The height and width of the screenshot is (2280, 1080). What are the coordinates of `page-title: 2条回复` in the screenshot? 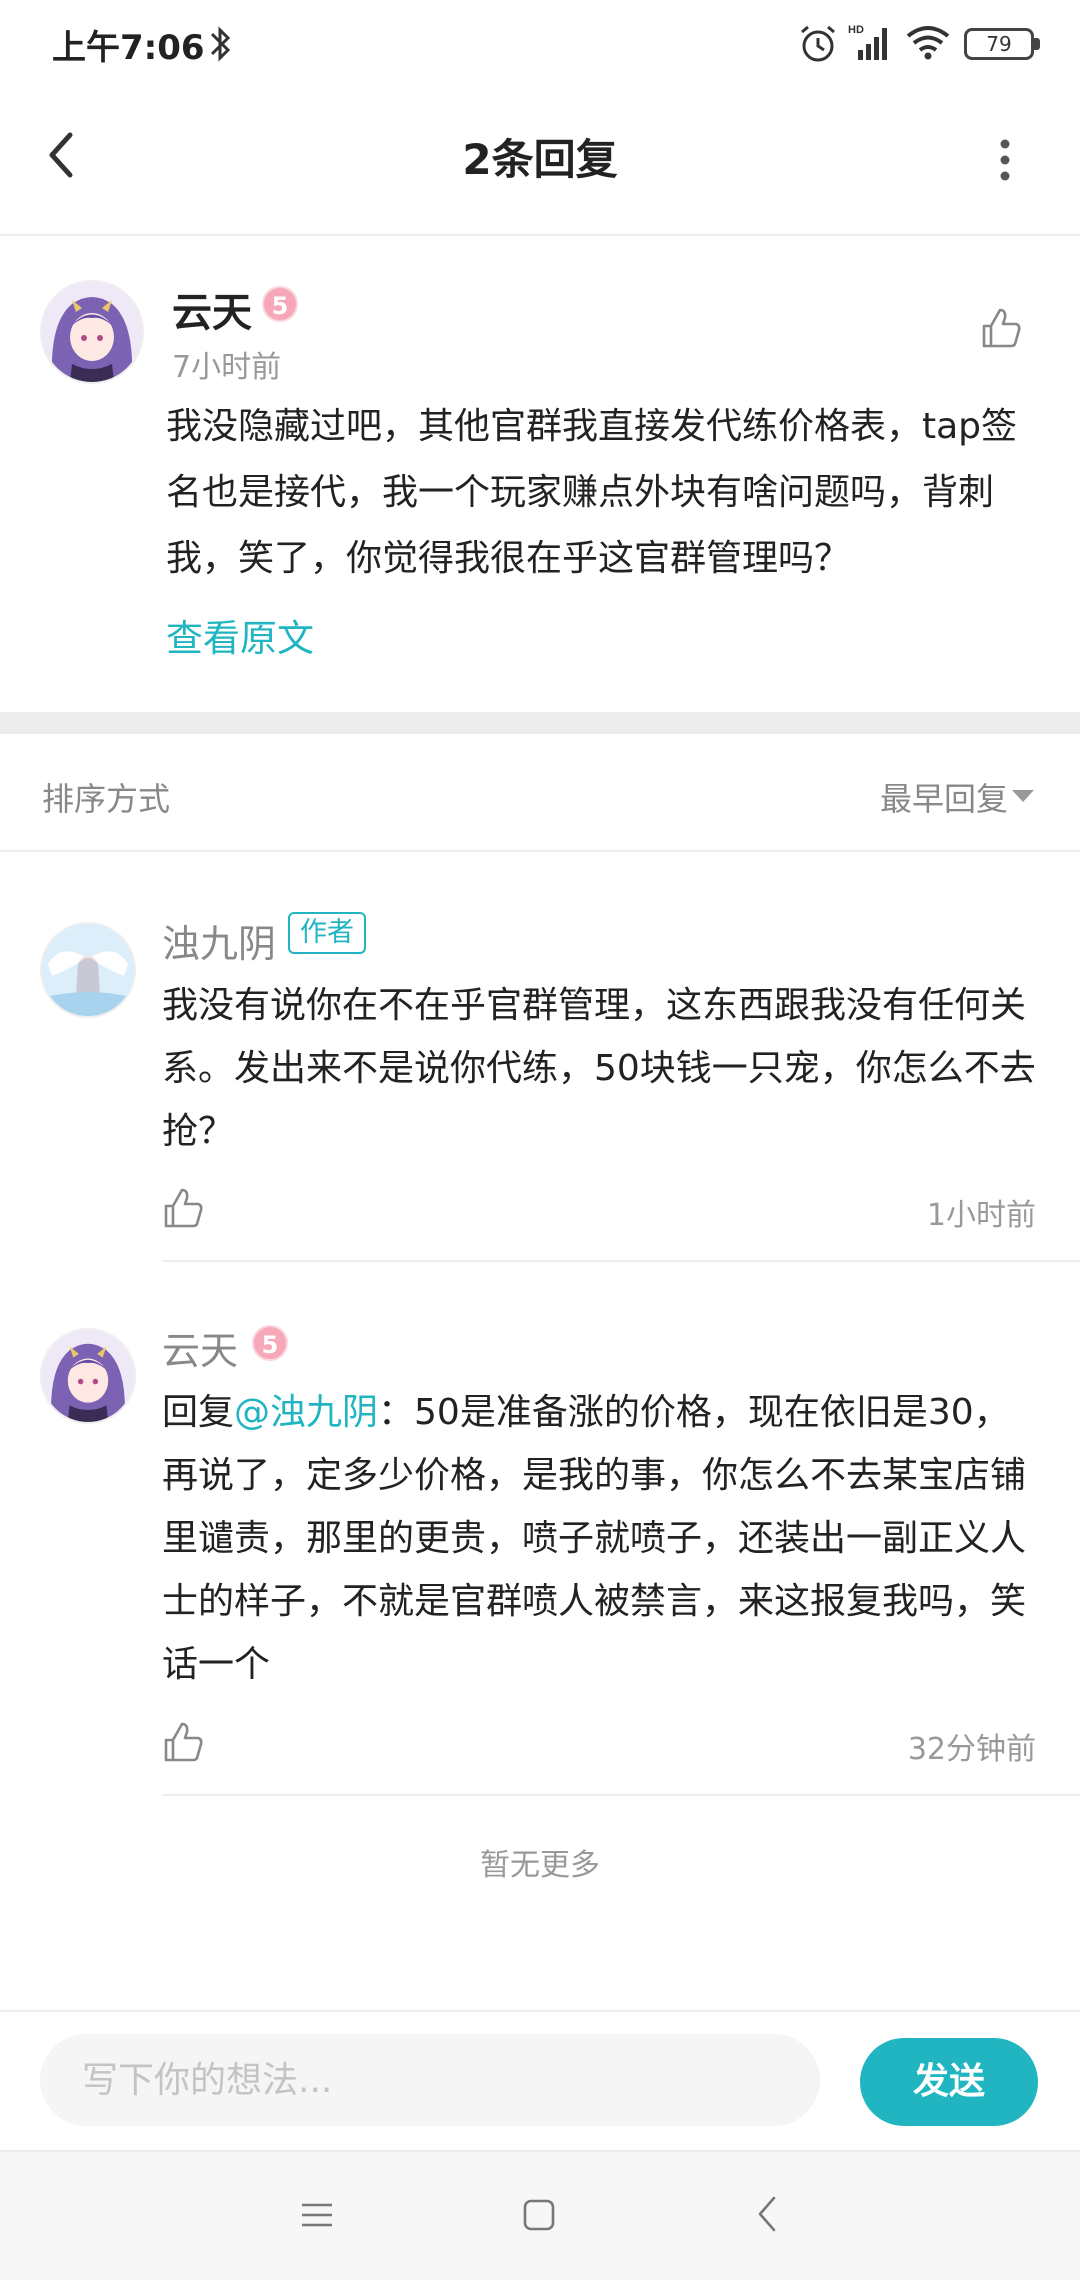 It's located at (540, 159).